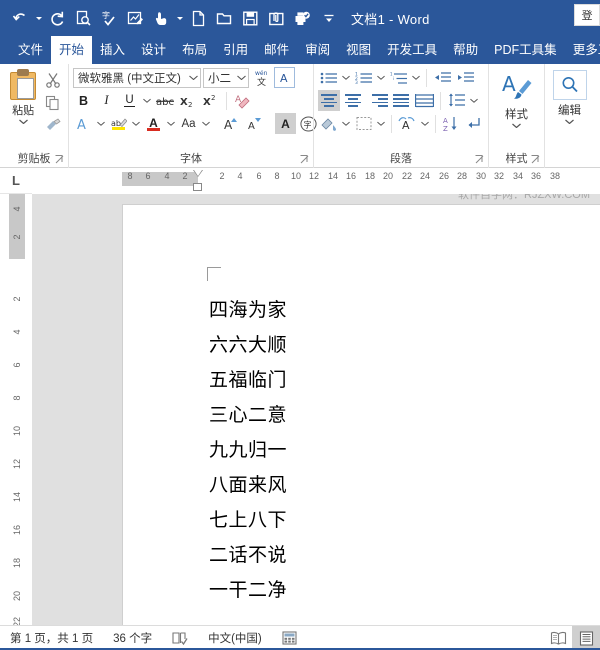  What do you see at coordinates (317, 50) in the screenshot?
I see `tab-review: 审阅` at bounding box center [317, 50].